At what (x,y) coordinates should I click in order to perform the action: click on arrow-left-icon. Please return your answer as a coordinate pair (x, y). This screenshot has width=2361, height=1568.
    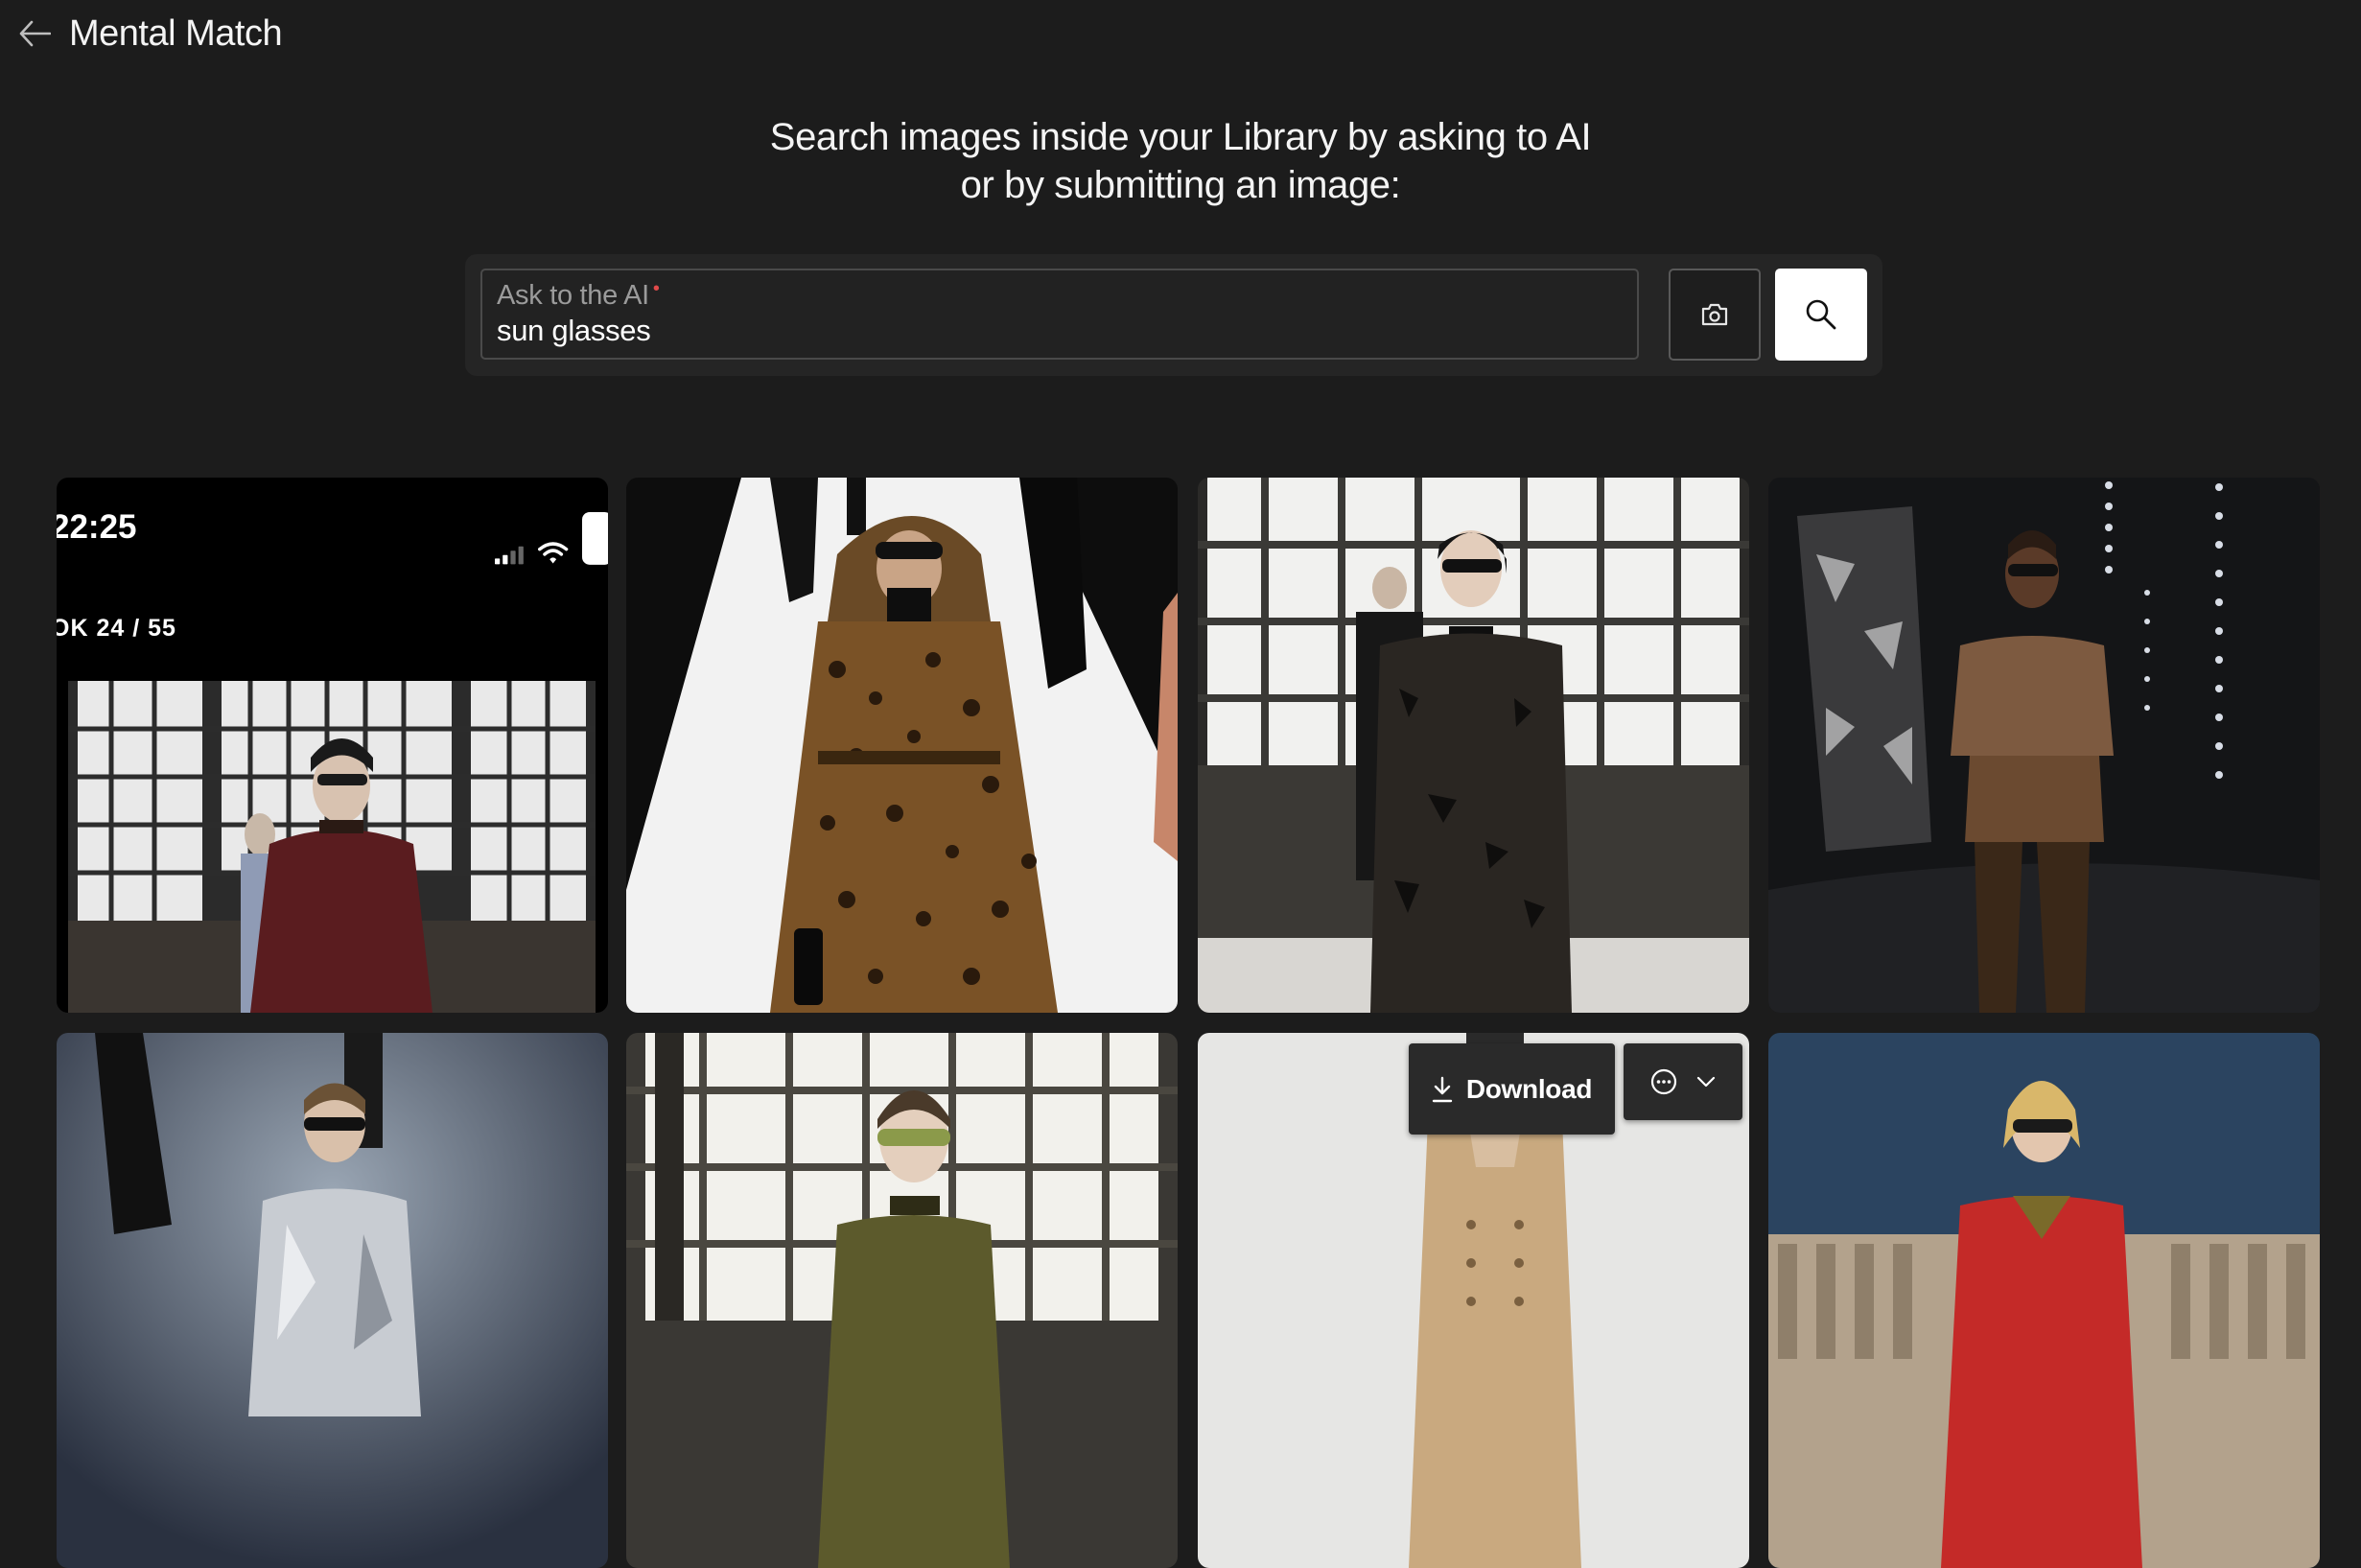
    Looking at the image, I should click on (35, 34).